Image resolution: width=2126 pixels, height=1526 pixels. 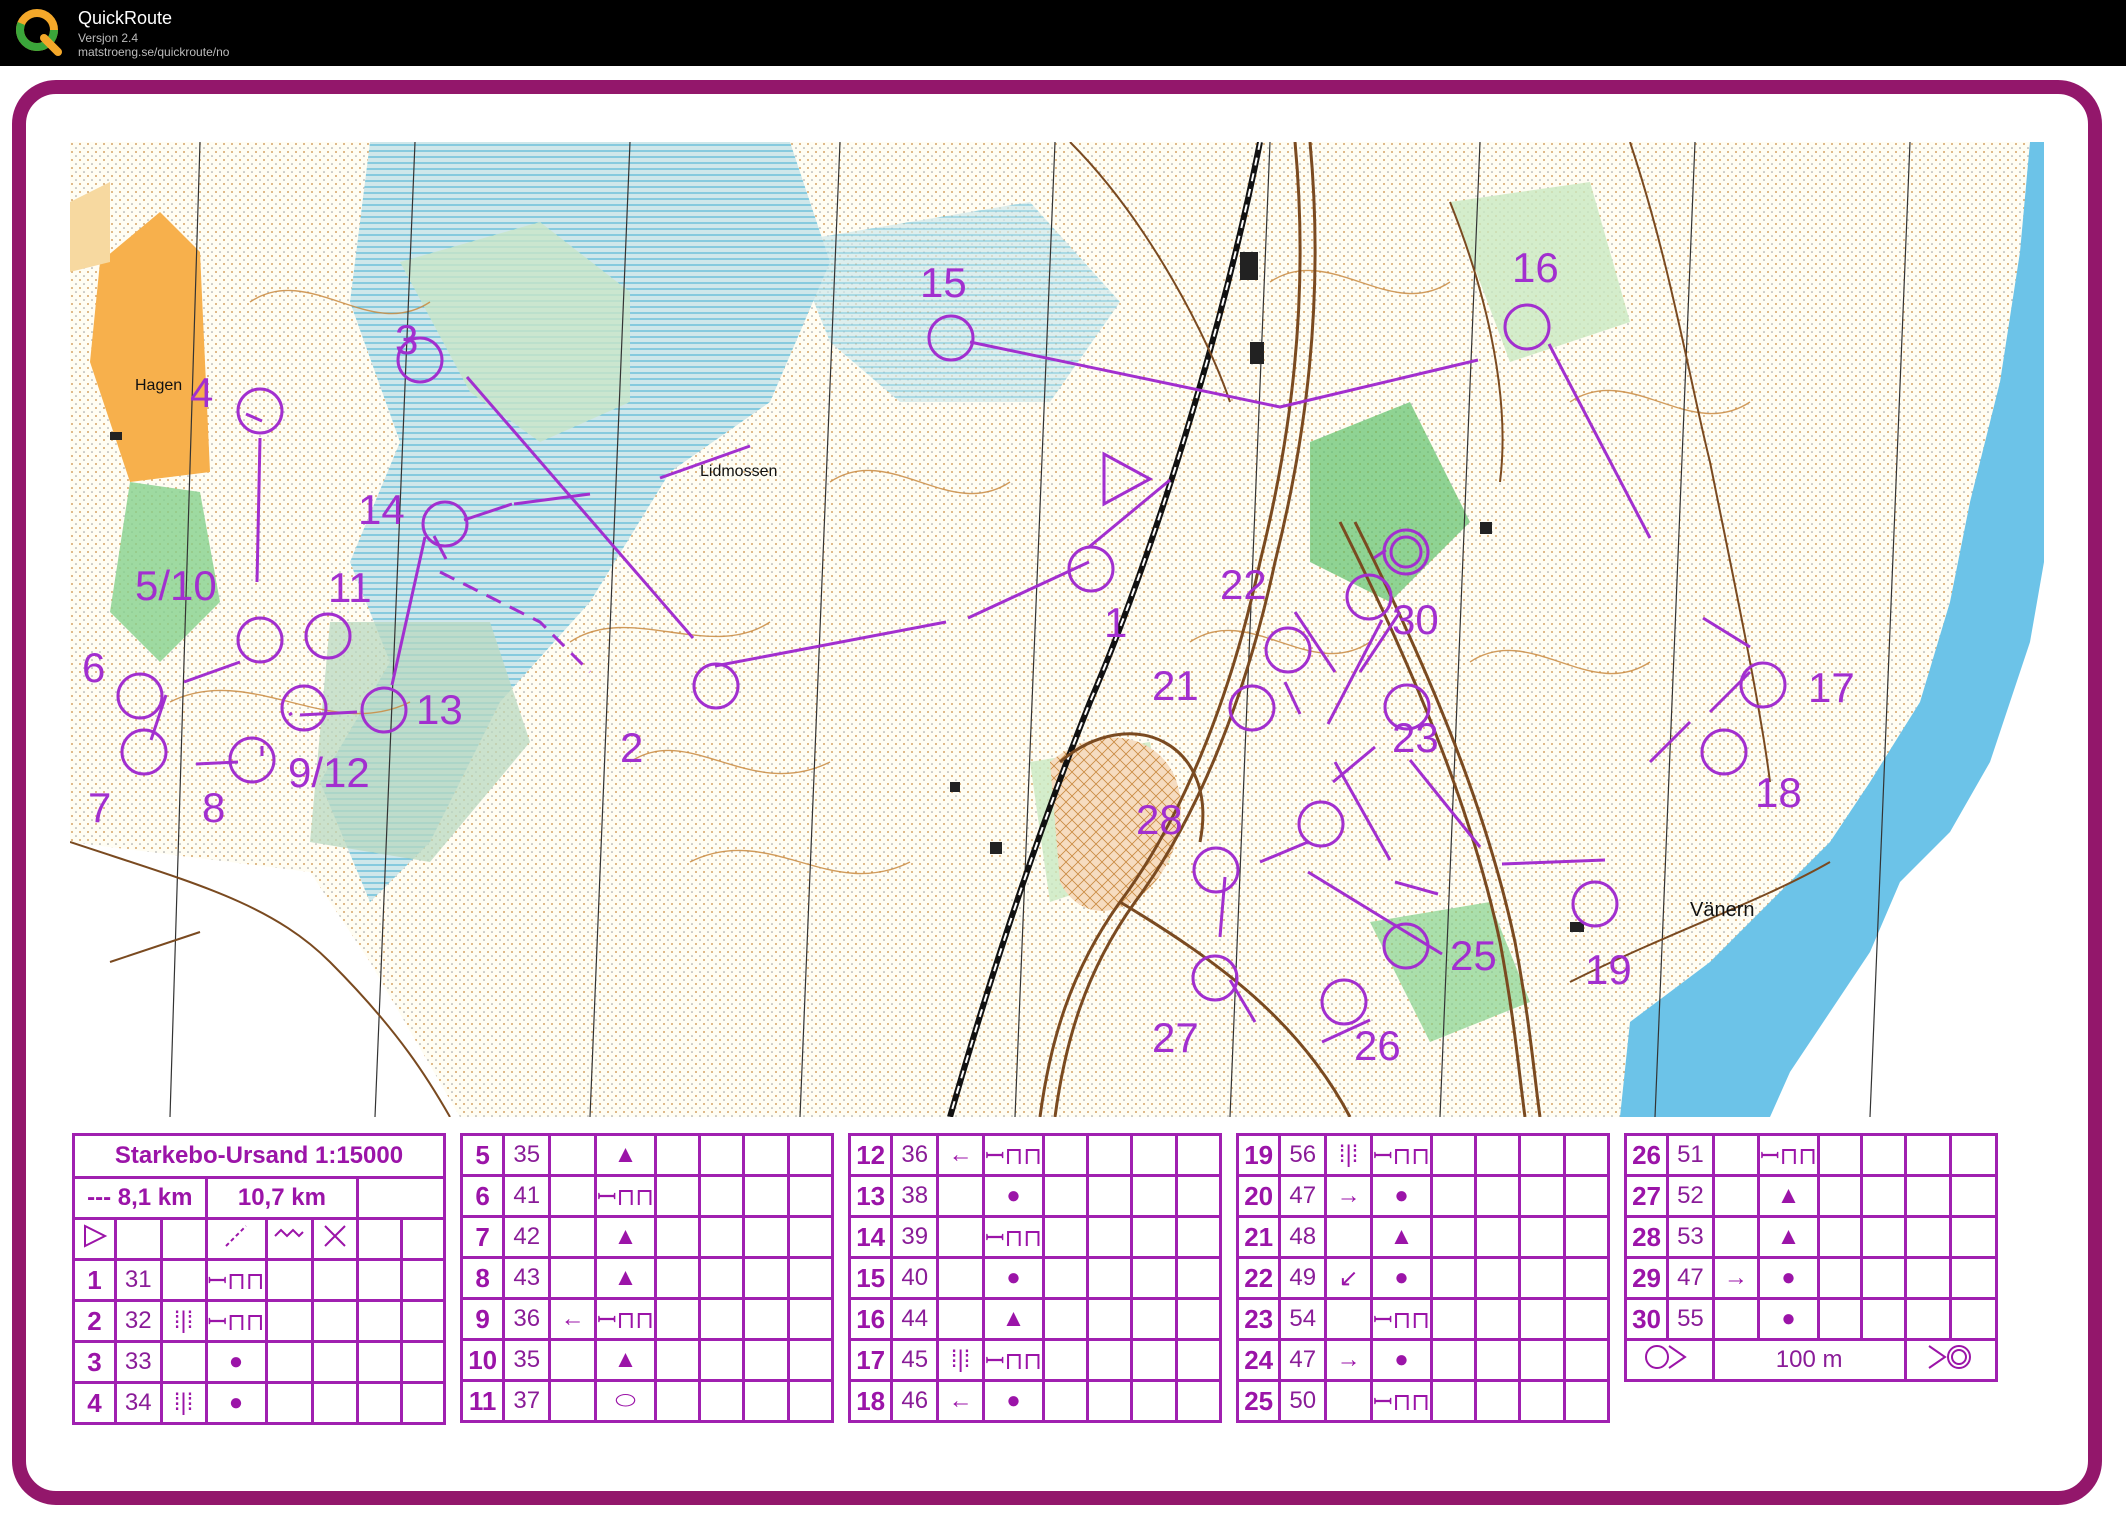 What do you see at coordinates (1423, 1360) in the screenshot?
I see `cd-row: 24 47 → ●` at bounding box center [1423, 1360].